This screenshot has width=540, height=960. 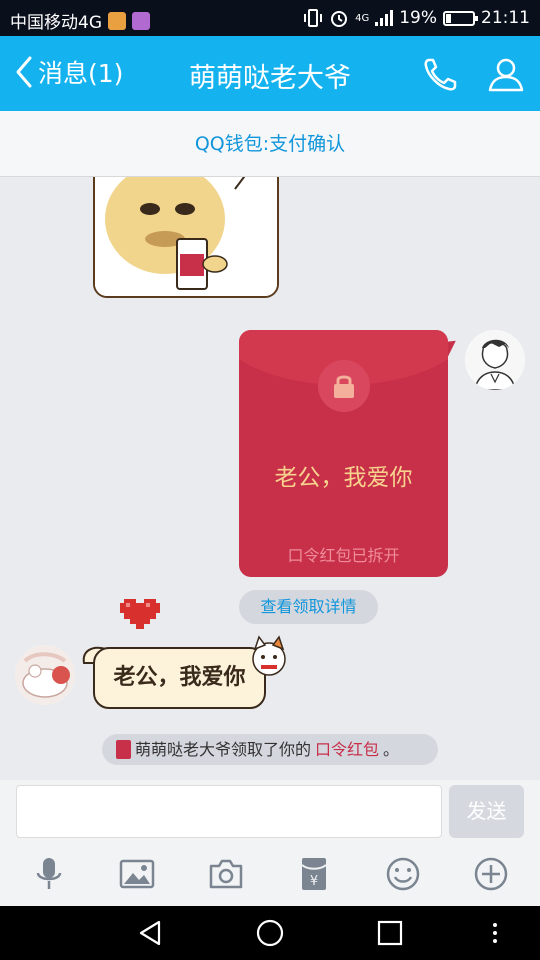 I want to click on system-message: 萌萌哒老大爷领取了你的 口令红包。, so click(x=270, y=749).